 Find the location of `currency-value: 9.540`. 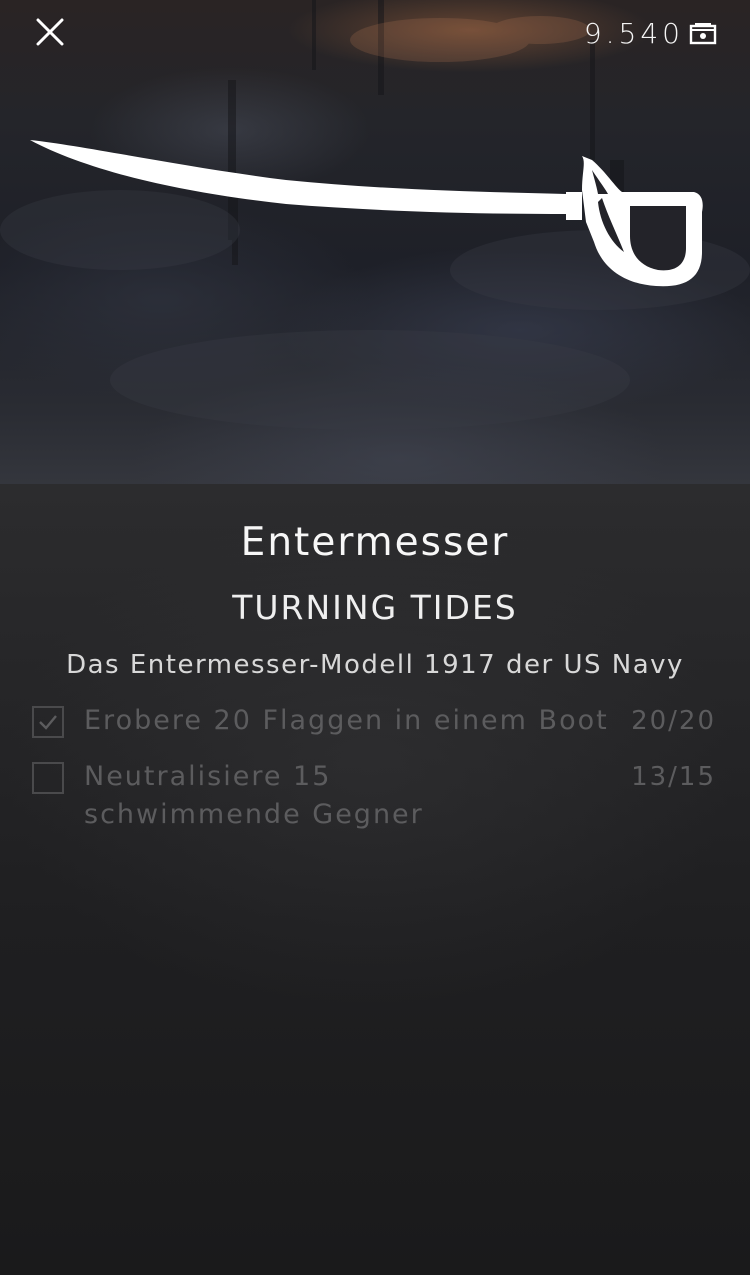

currency-value: 9.540 is located at coordinates (633, 33).